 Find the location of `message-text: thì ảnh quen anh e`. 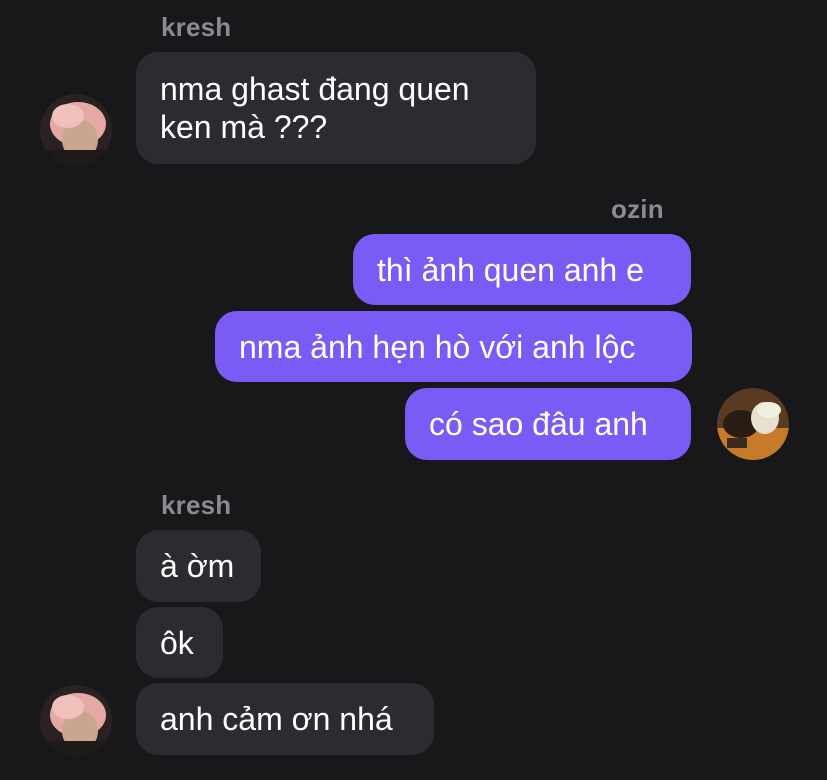

message-text: thì ảnh quen anh e is located at coordinates (510, 269).